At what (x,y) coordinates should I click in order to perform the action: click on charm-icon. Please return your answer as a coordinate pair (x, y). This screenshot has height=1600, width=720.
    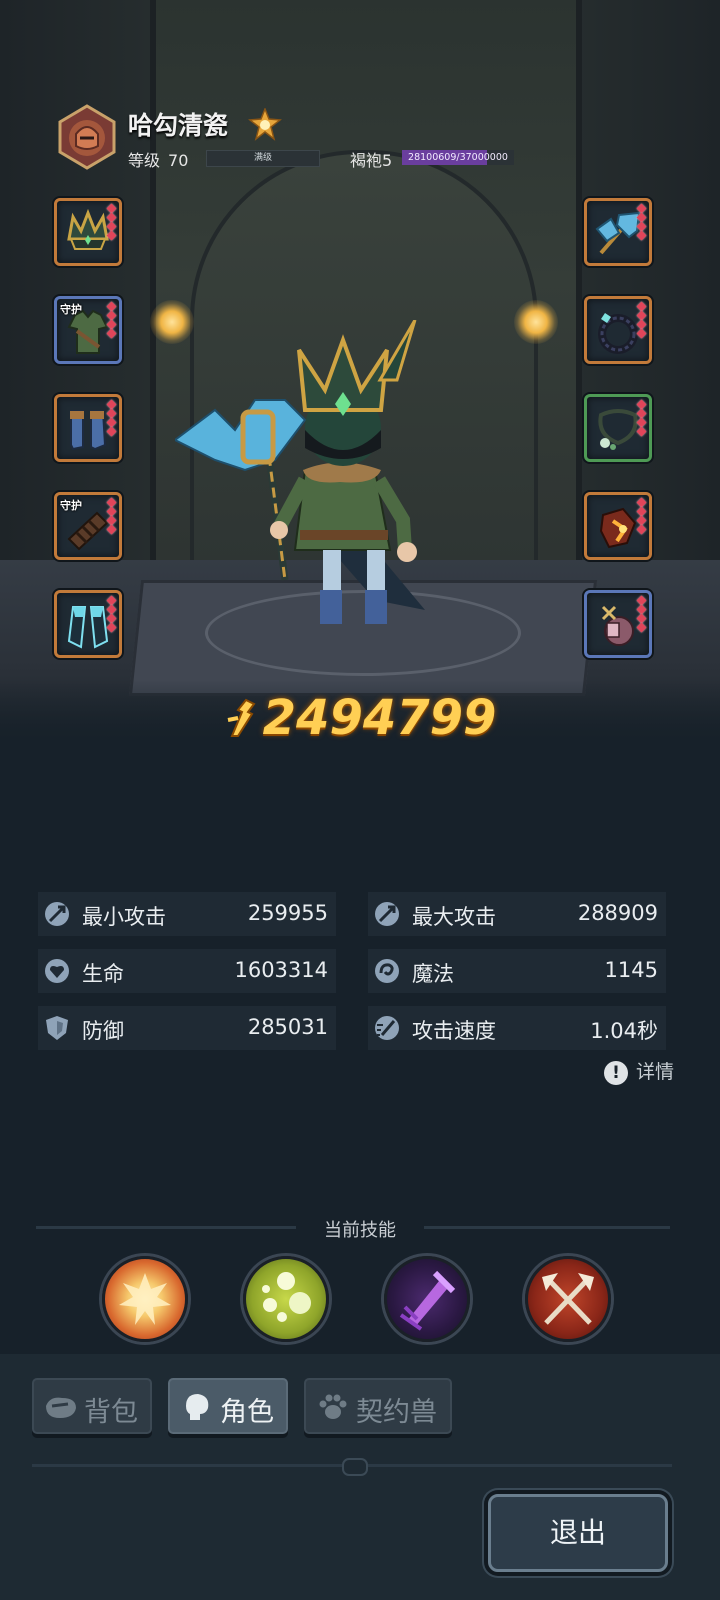
    Looking at the image, I should click on (618, 528).